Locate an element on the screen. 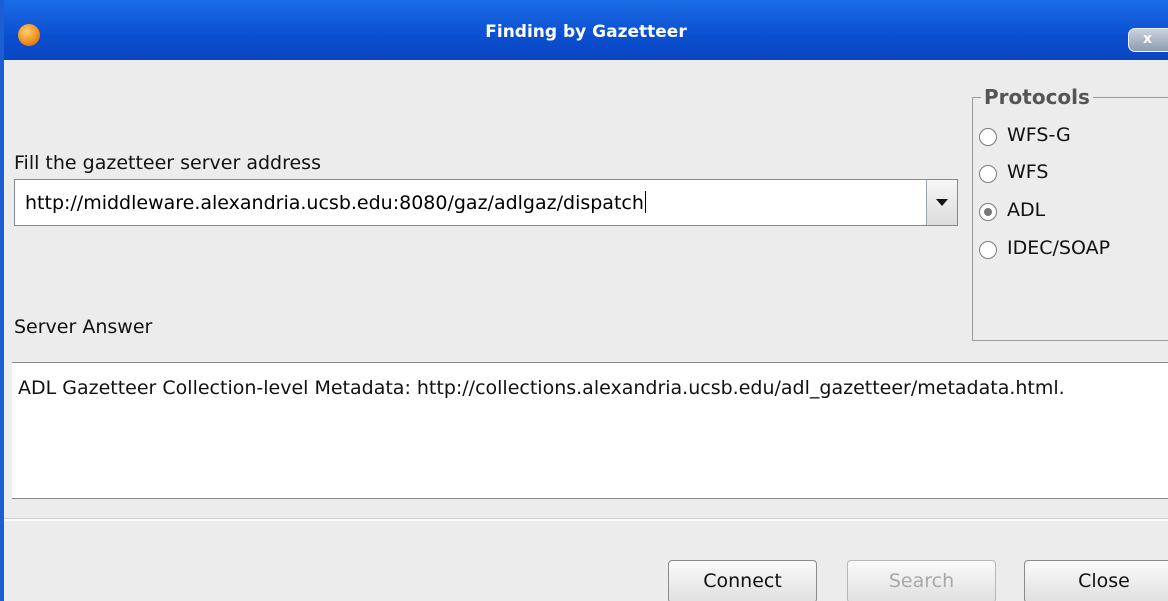  radio-button-wfs is located at coordinates (988, 174).